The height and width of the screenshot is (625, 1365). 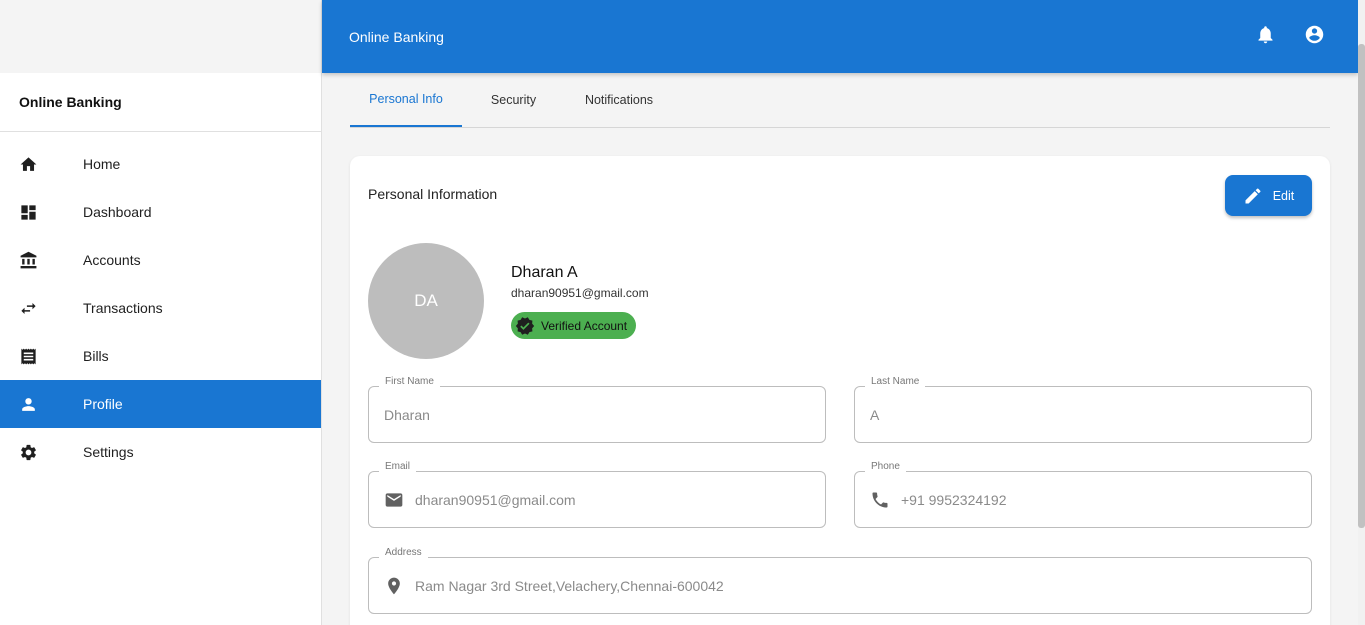 I want to click on sidebar-item-label: Home, so click(x=102, y=164).